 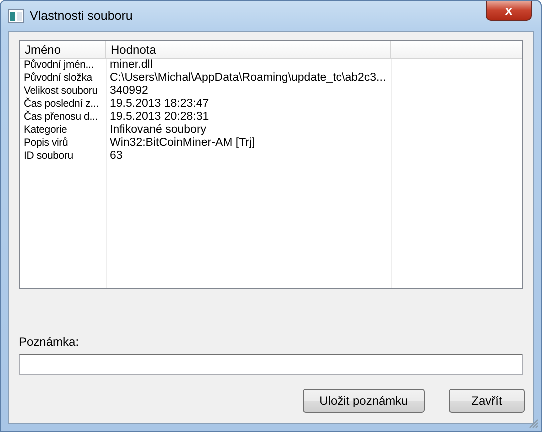 What do you see at coordinates (49, 342) in the screenshot?
I see `note-label: Poznámka:` at bounding box center [49, 342].